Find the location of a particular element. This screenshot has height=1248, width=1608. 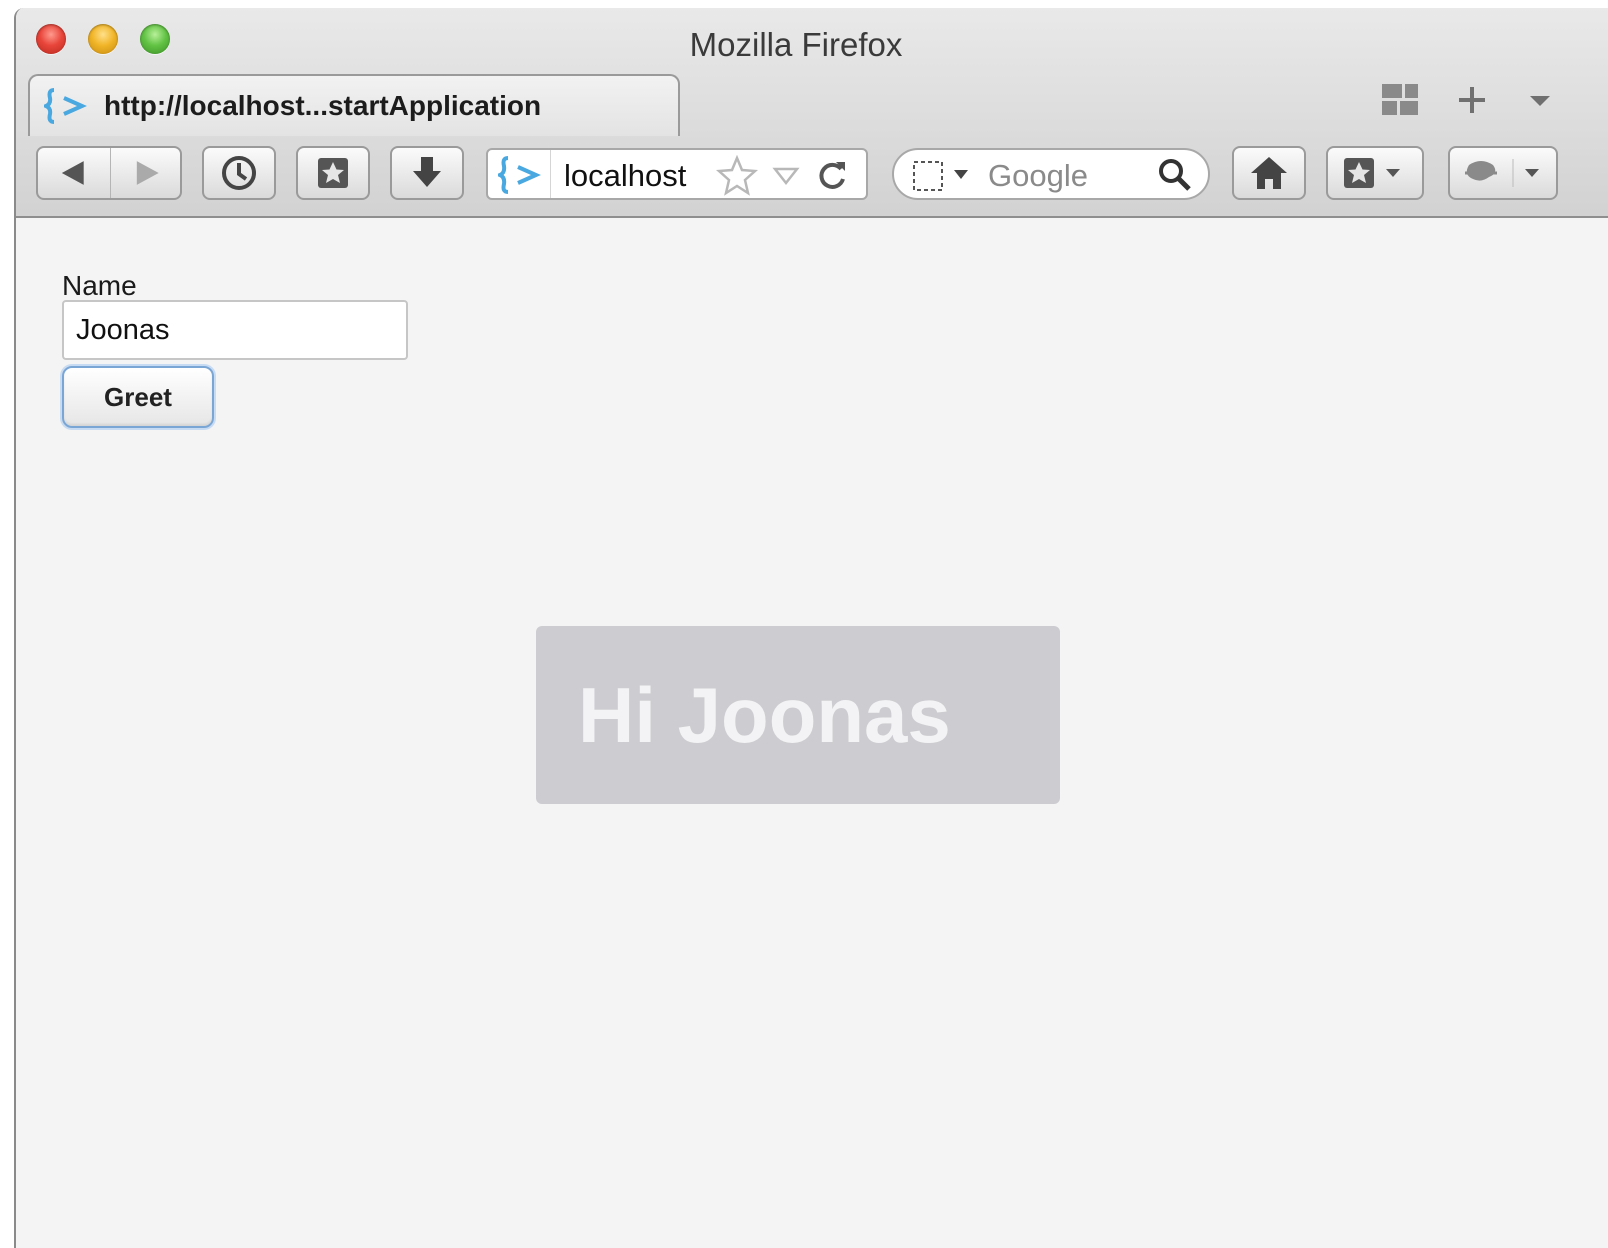

bookmark-menu-button is located at coordinates (1375, 173).